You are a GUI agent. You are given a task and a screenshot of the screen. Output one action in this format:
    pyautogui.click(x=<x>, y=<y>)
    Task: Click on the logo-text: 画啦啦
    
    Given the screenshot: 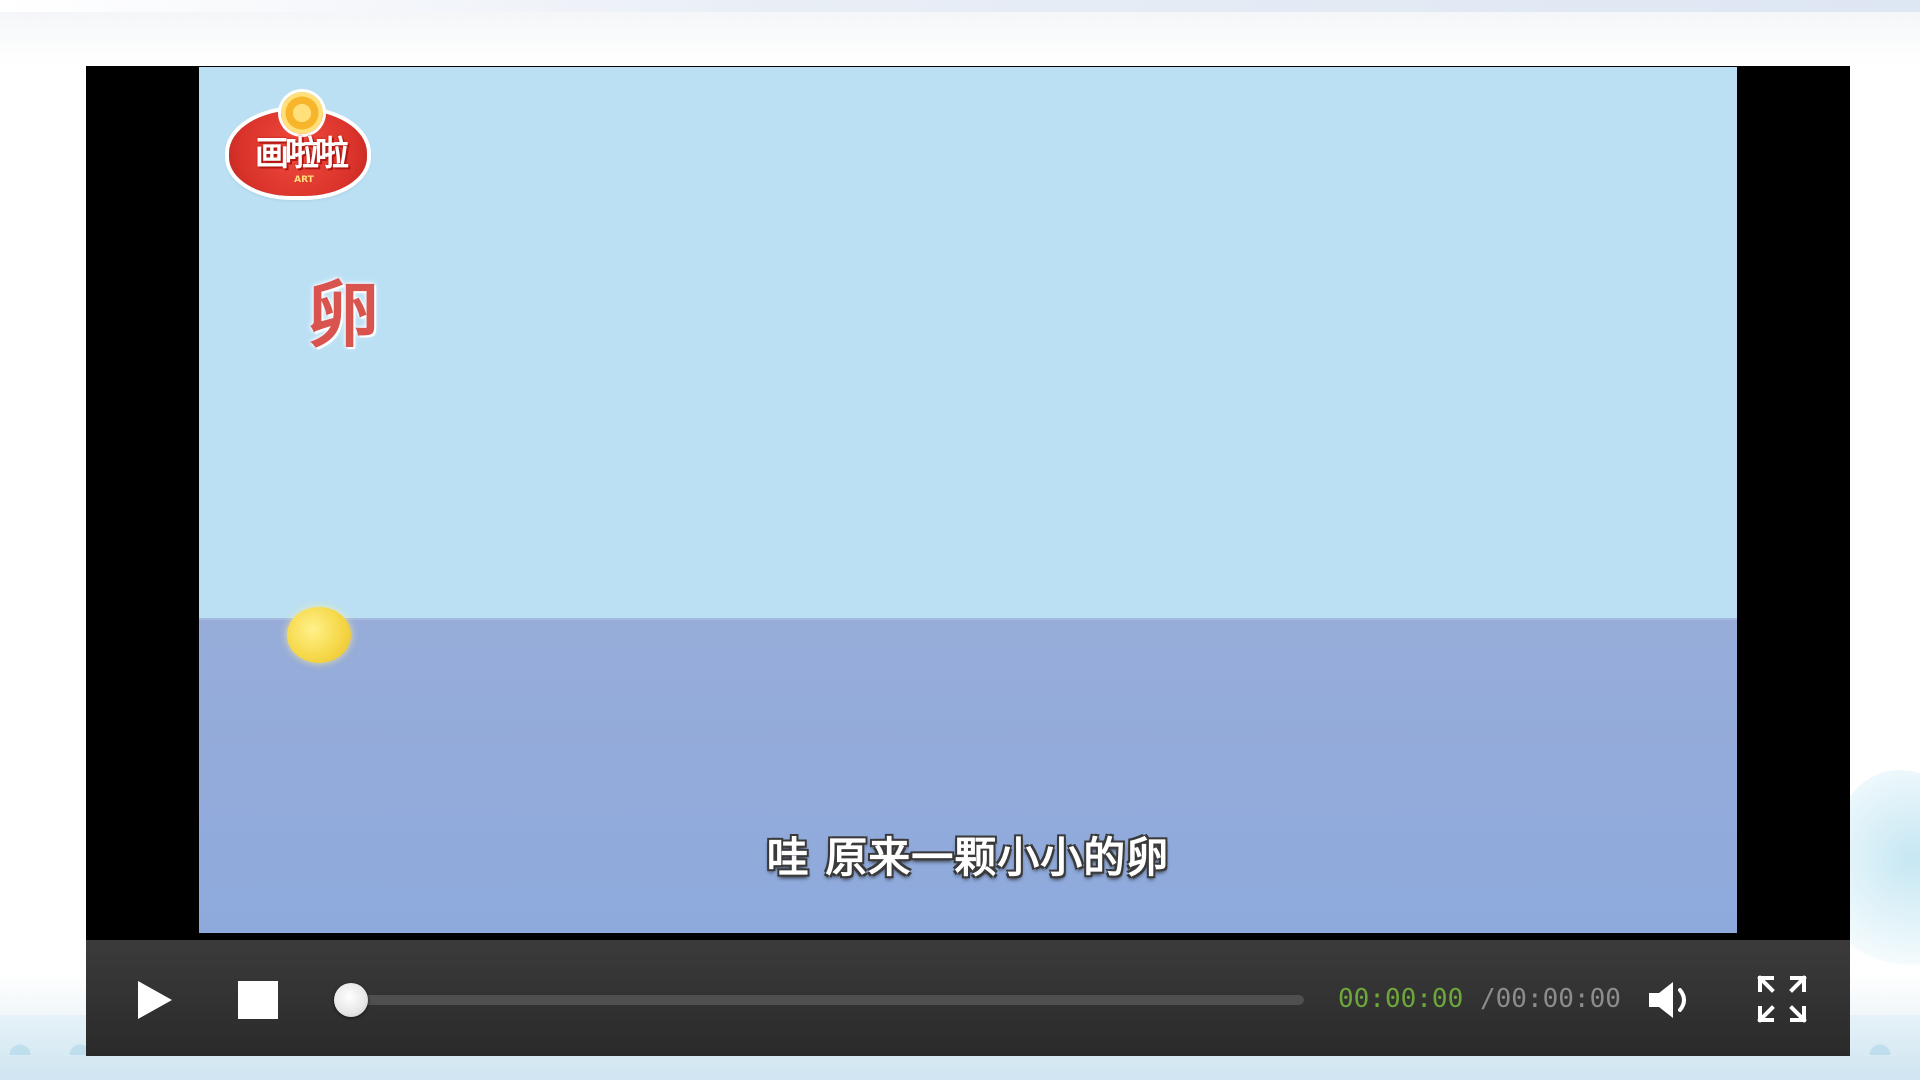 What is the action you would take?
    pyautogui.click(x=302, y=154)
    